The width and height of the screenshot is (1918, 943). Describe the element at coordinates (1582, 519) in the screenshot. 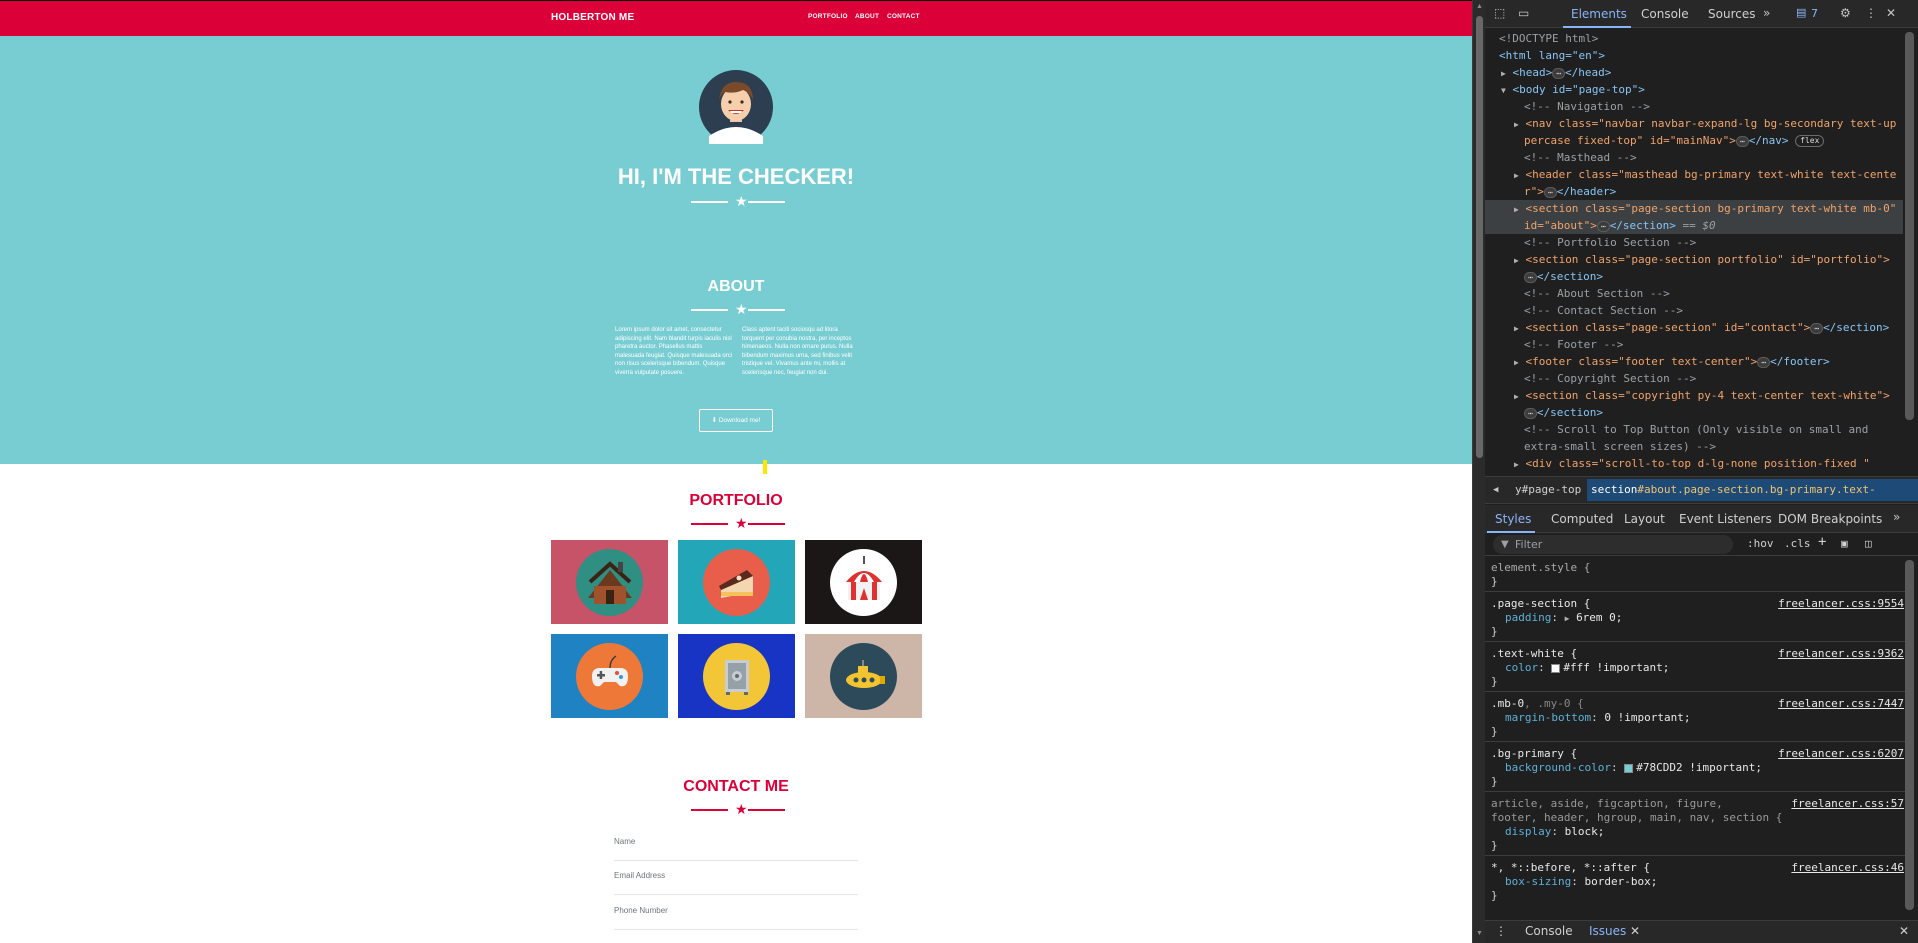

I see `tab-computed: Computed` at that location.